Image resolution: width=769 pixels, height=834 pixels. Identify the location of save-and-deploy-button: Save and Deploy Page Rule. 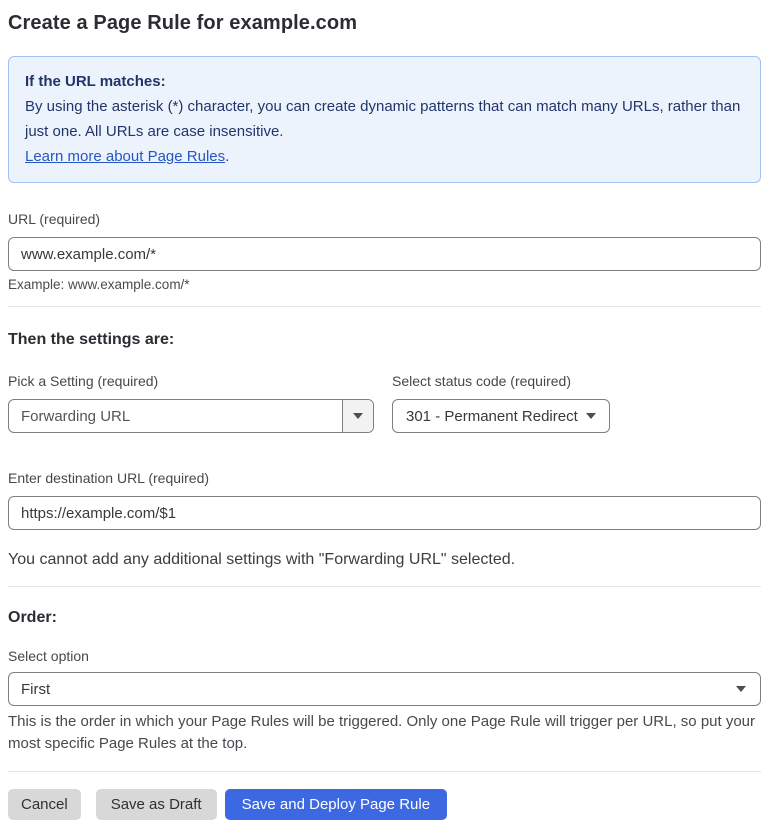
(336, 804).